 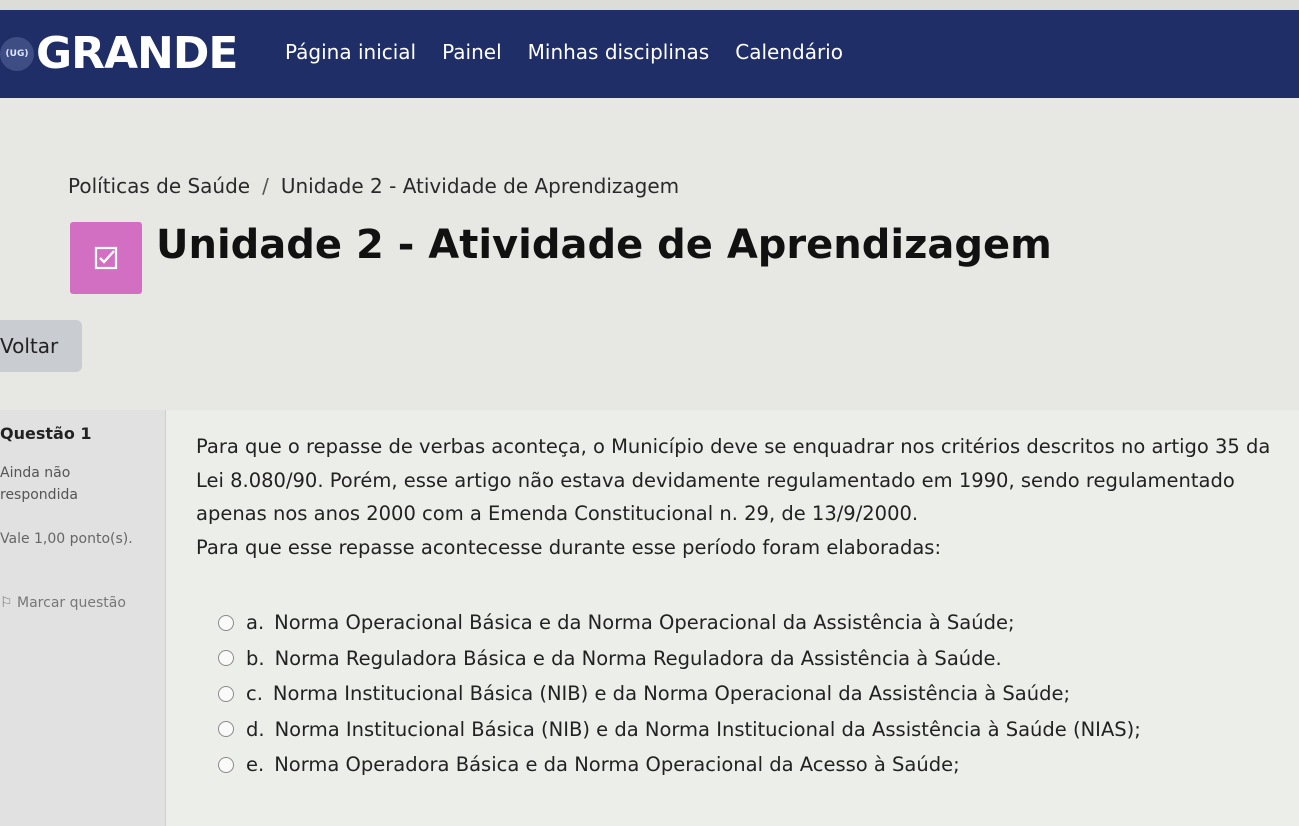 What do you see at coordinates (159, 186) in the screenshot?
I see `breadcrumb-course-link: Políticas de Saúde` at bounding box center [159, 186].